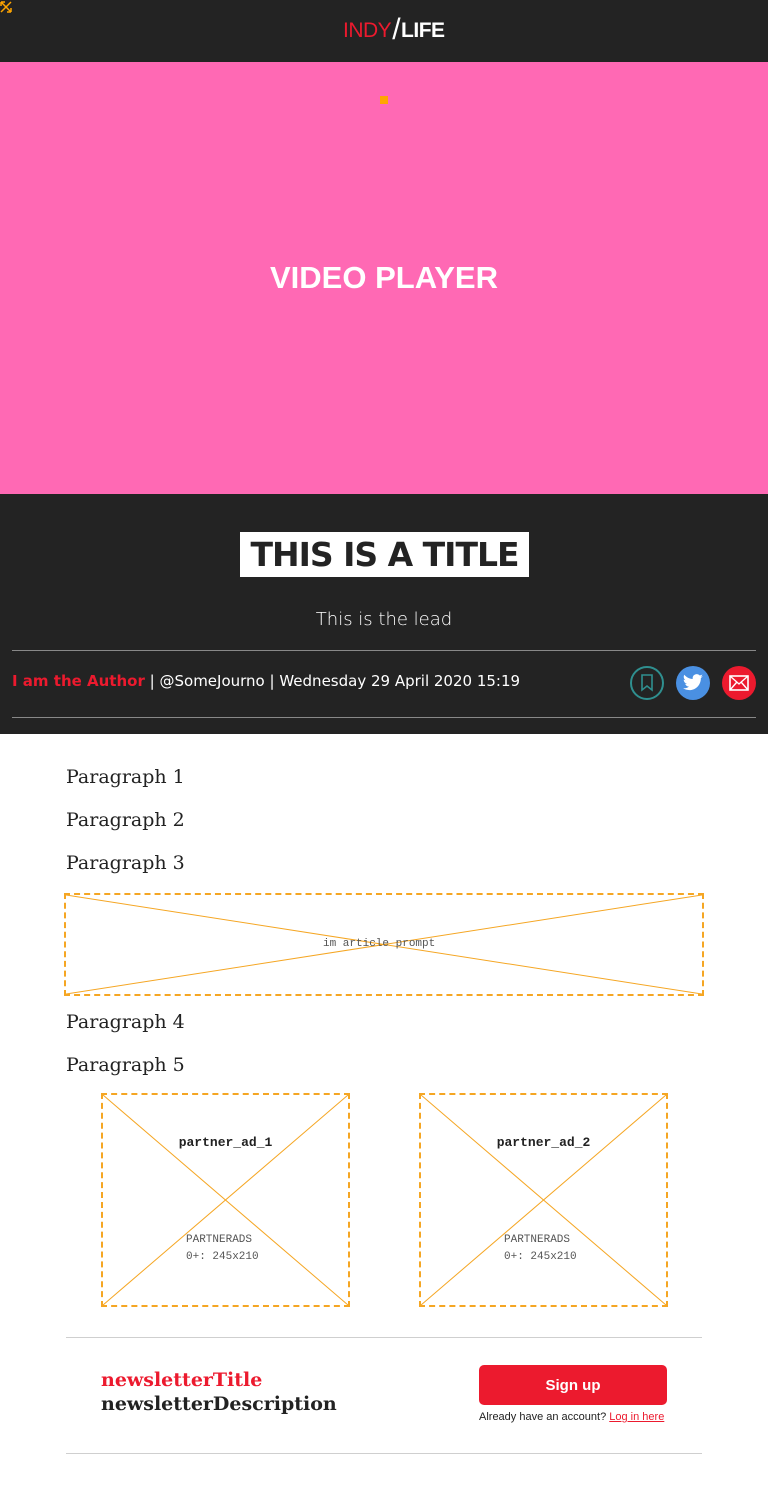 The image size is (768, 1494). Describe the element at coordinates (125, 863) in the screenshot. I see `paragraph: Paragraph 3` at that location.